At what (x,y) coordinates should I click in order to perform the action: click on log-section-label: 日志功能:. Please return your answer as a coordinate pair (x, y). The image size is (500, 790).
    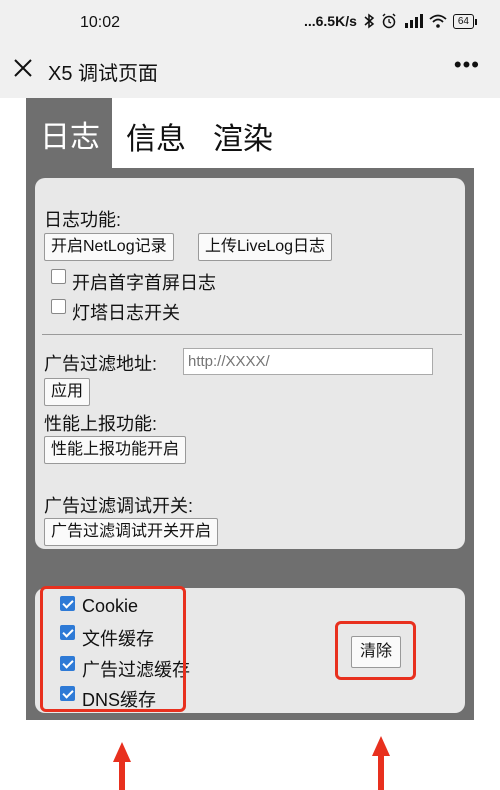
    Looking at the image, I should click on (83, 220).